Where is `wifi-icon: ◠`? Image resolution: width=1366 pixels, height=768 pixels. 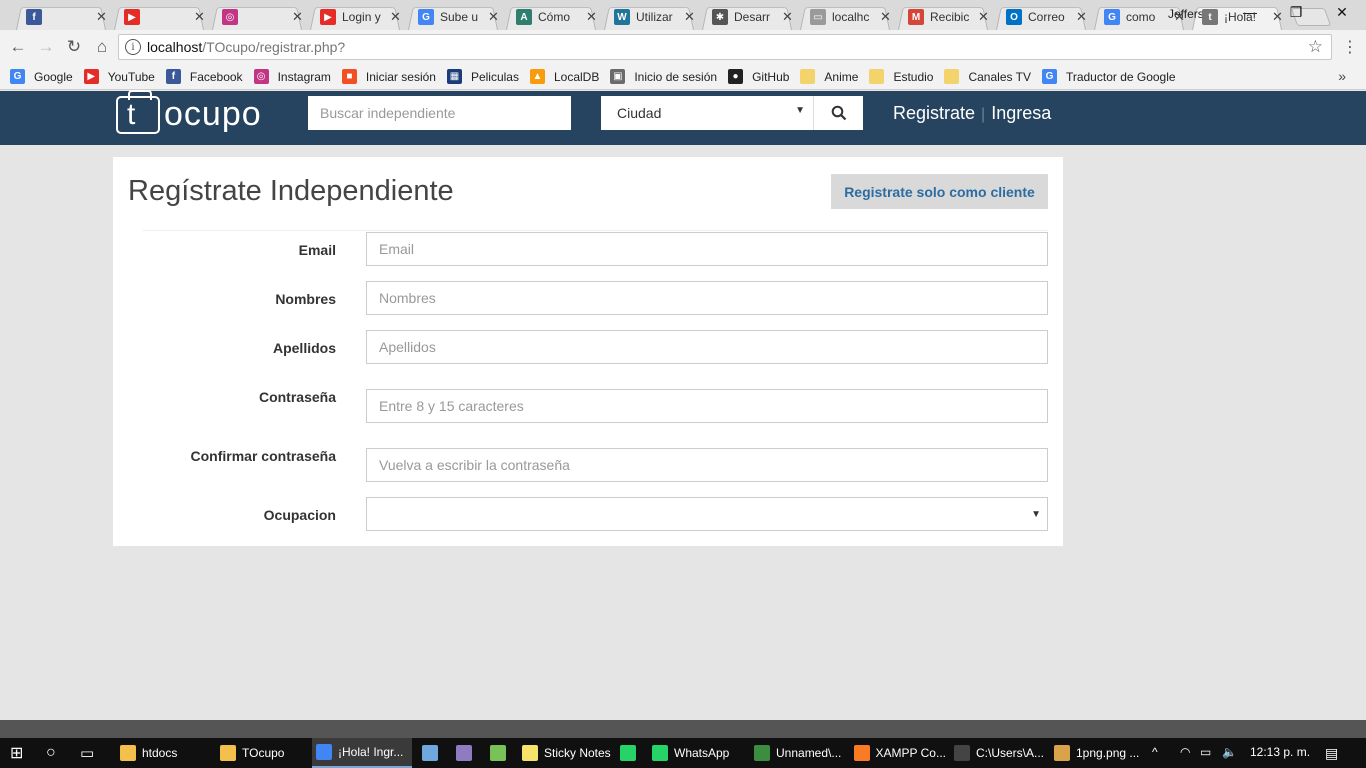
wifi-icon: ◠ is located at coordinates (1185, 752).